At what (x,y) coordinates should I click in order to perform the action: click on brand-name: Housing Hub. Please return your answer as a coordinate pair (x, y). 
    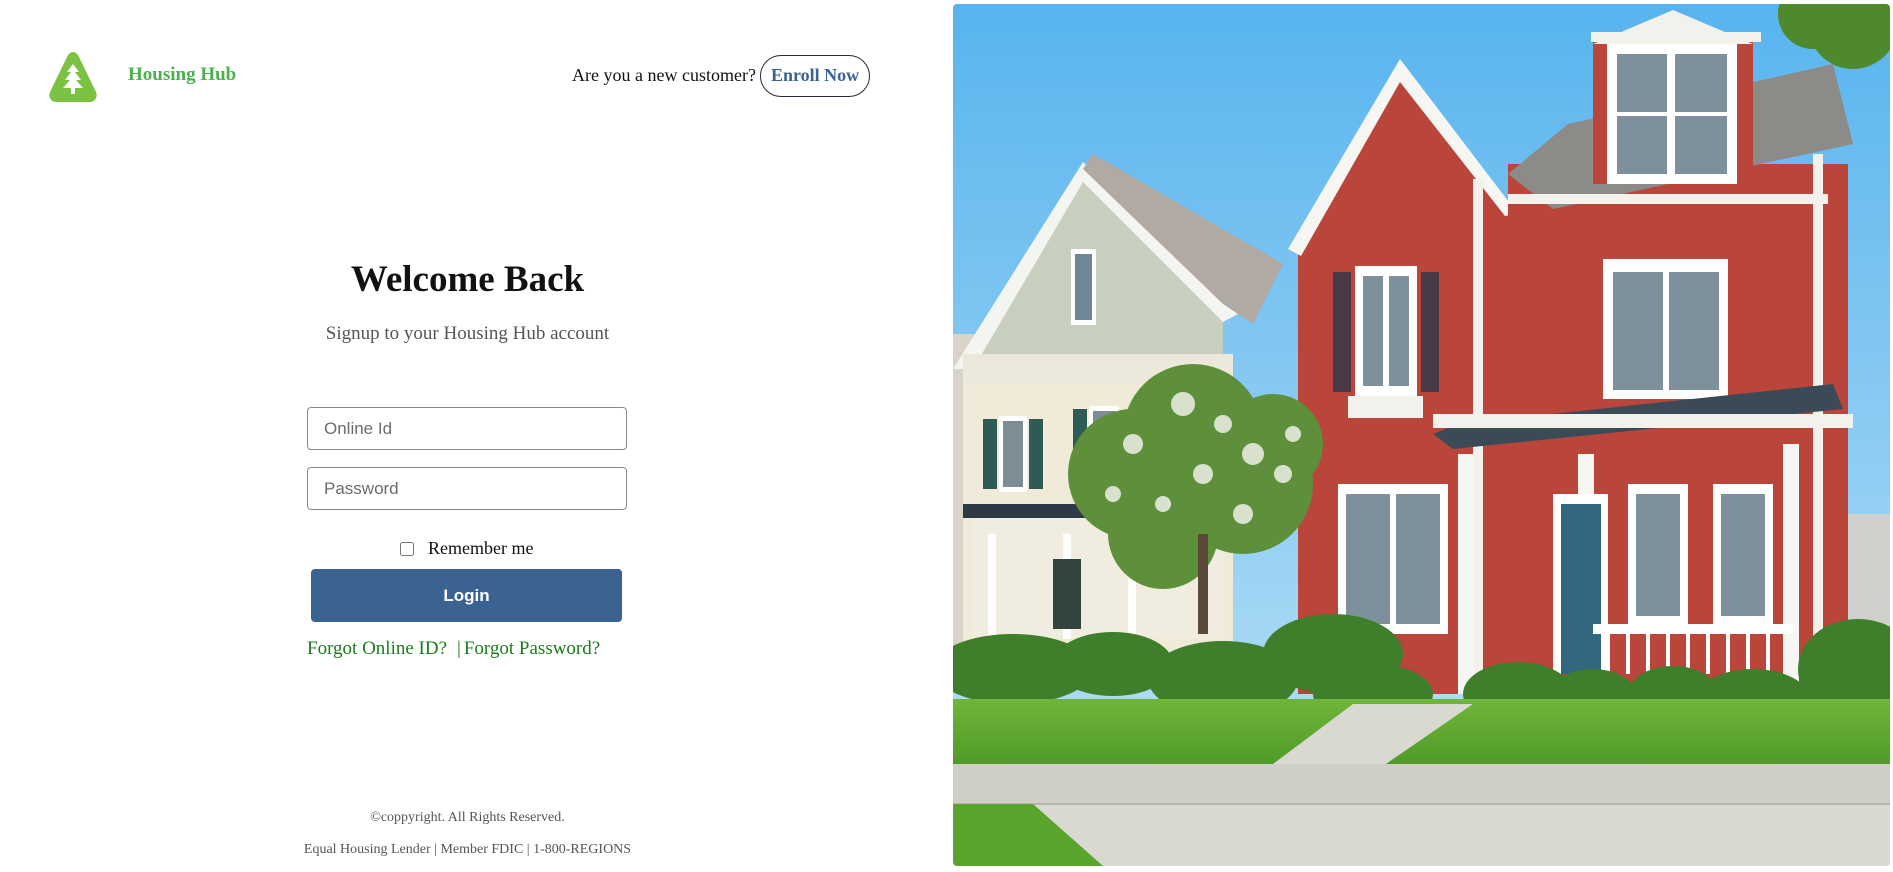
    Looking at the image, I should click on (182, 74).